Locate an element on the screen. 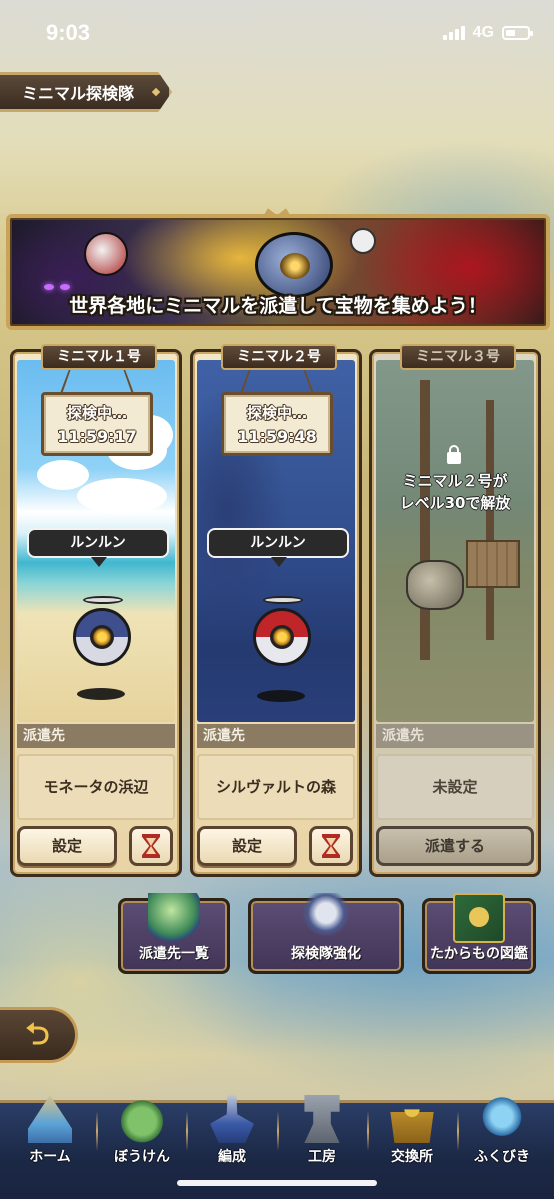 This screenshot has height=1199, width=554. treasure-book-icon is located at coordinates (479, 918).